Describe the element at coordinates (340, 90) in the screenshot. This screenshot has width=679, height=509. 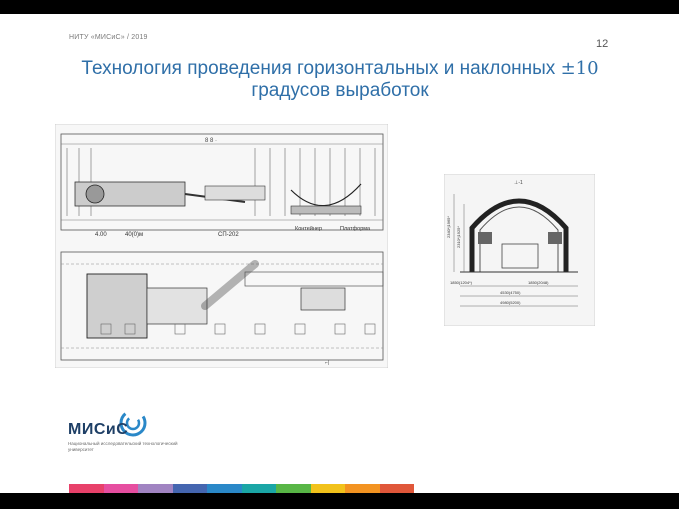
I see `title-line2: градусов выработок` at that location.